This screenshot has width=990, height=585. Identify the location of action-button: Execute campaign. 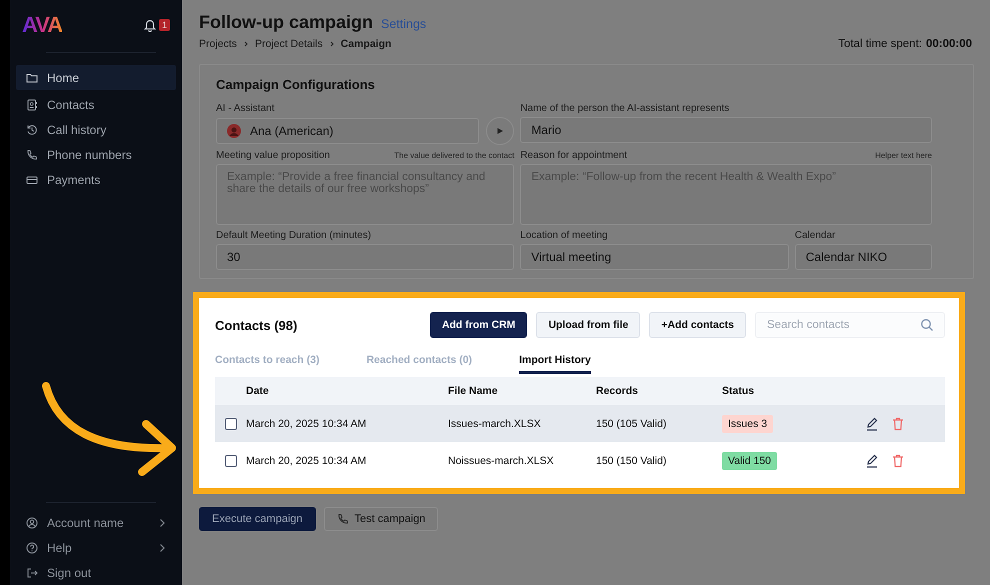
(257, 519).